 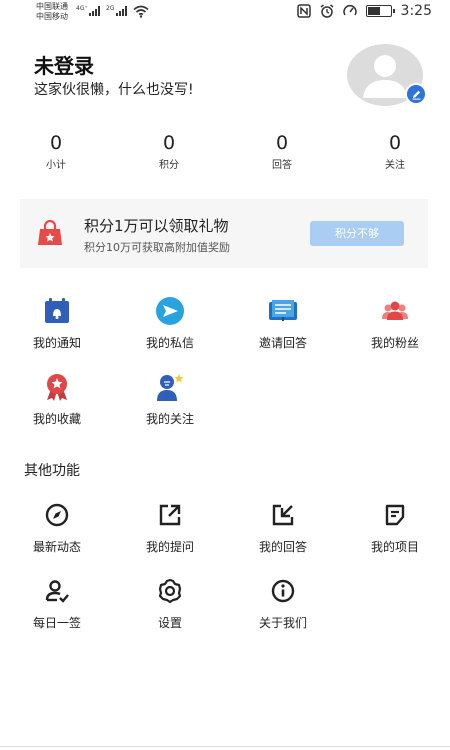 I want to click on gift-banner: 积分1万可以领取礼物 积分10万可获取高附加值奖励 积分不够, so click(x=224, y=233).